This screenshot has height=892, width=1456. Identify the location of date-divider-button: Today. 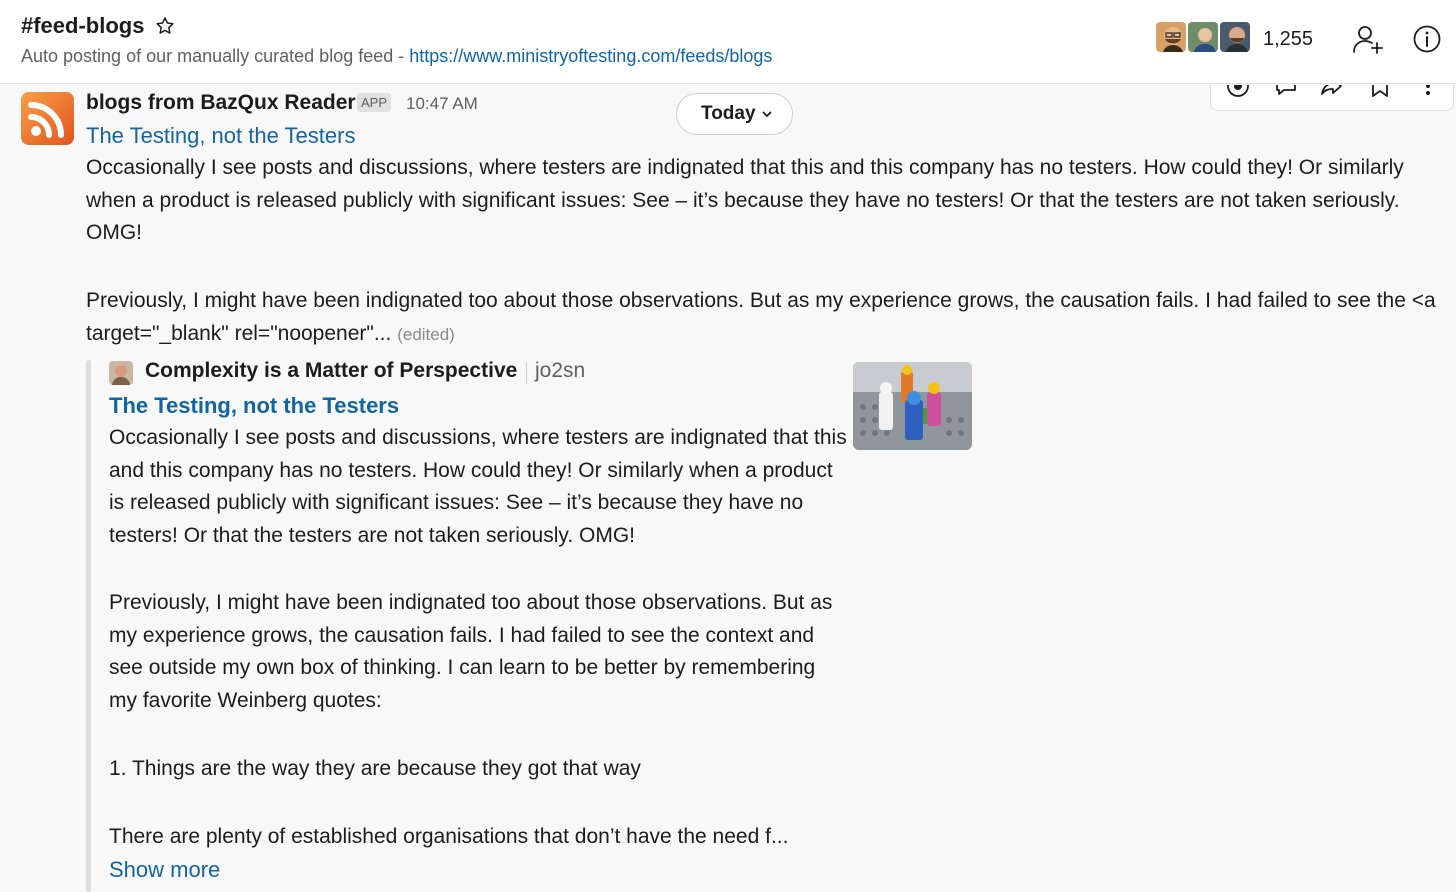
(734, 114).